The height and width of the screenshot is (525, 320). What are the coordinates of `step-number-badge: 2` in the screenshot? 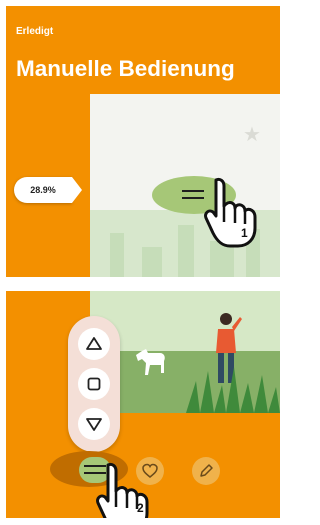 It's located at (140, 508).